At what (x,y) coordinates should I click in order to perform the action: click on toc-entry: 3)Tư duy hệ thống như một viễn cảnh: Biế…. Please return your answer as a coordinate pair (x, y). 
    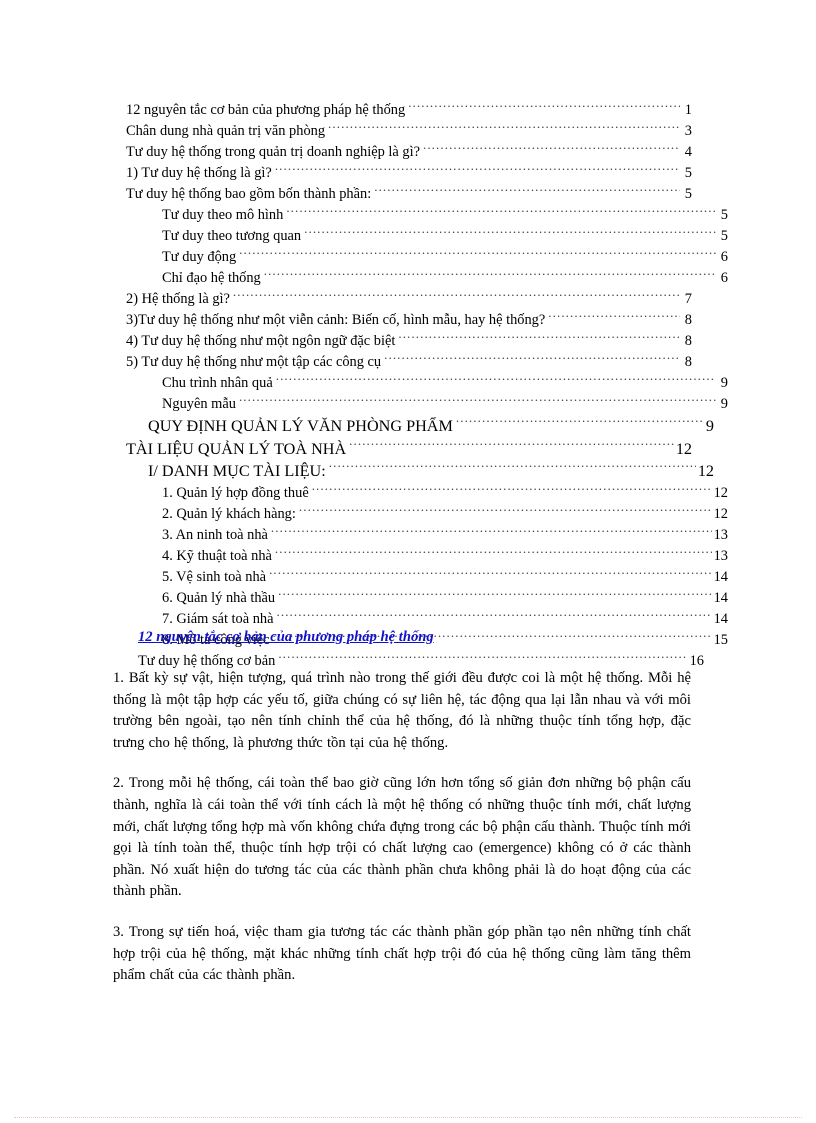
    Looking at the image, I should click on (409, 320).